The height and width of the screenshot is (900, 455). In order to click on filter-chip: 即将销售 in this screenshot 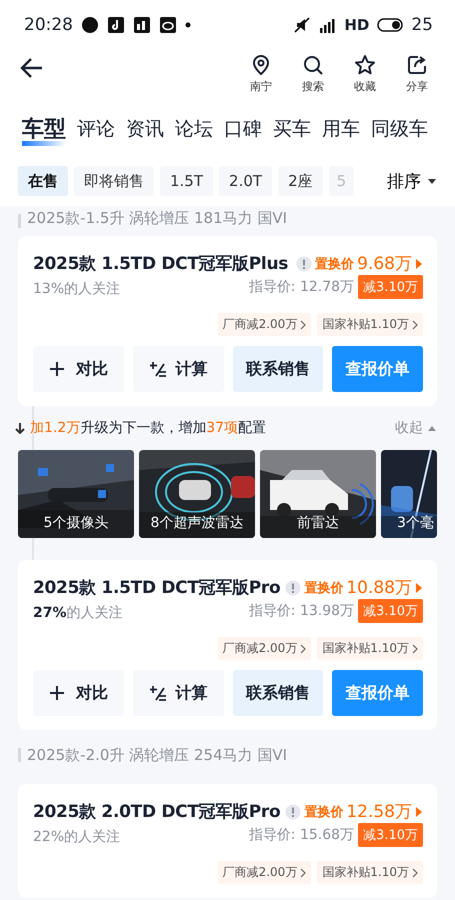, I will do `click(114, 181)`.